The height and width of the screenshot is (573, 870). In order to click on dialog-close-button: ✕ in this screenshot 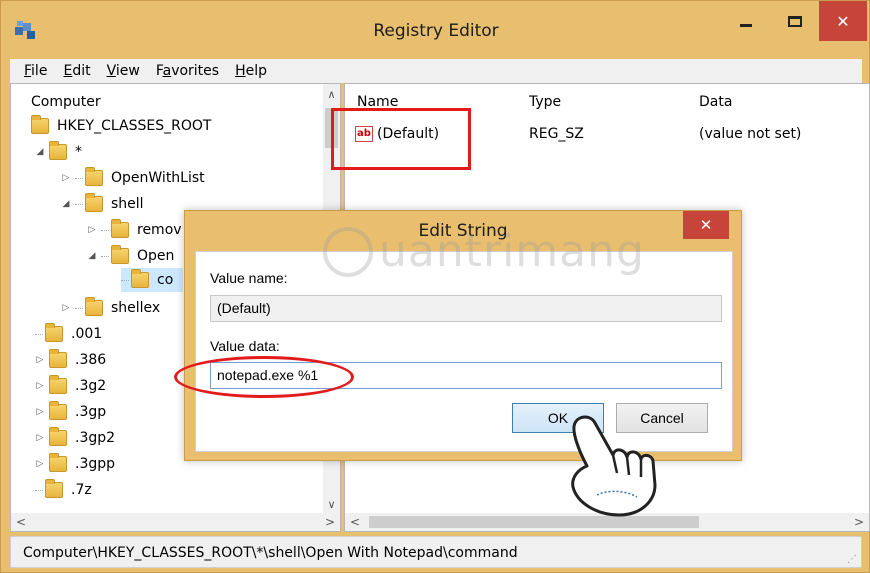, I will do `click(706, 225)`.